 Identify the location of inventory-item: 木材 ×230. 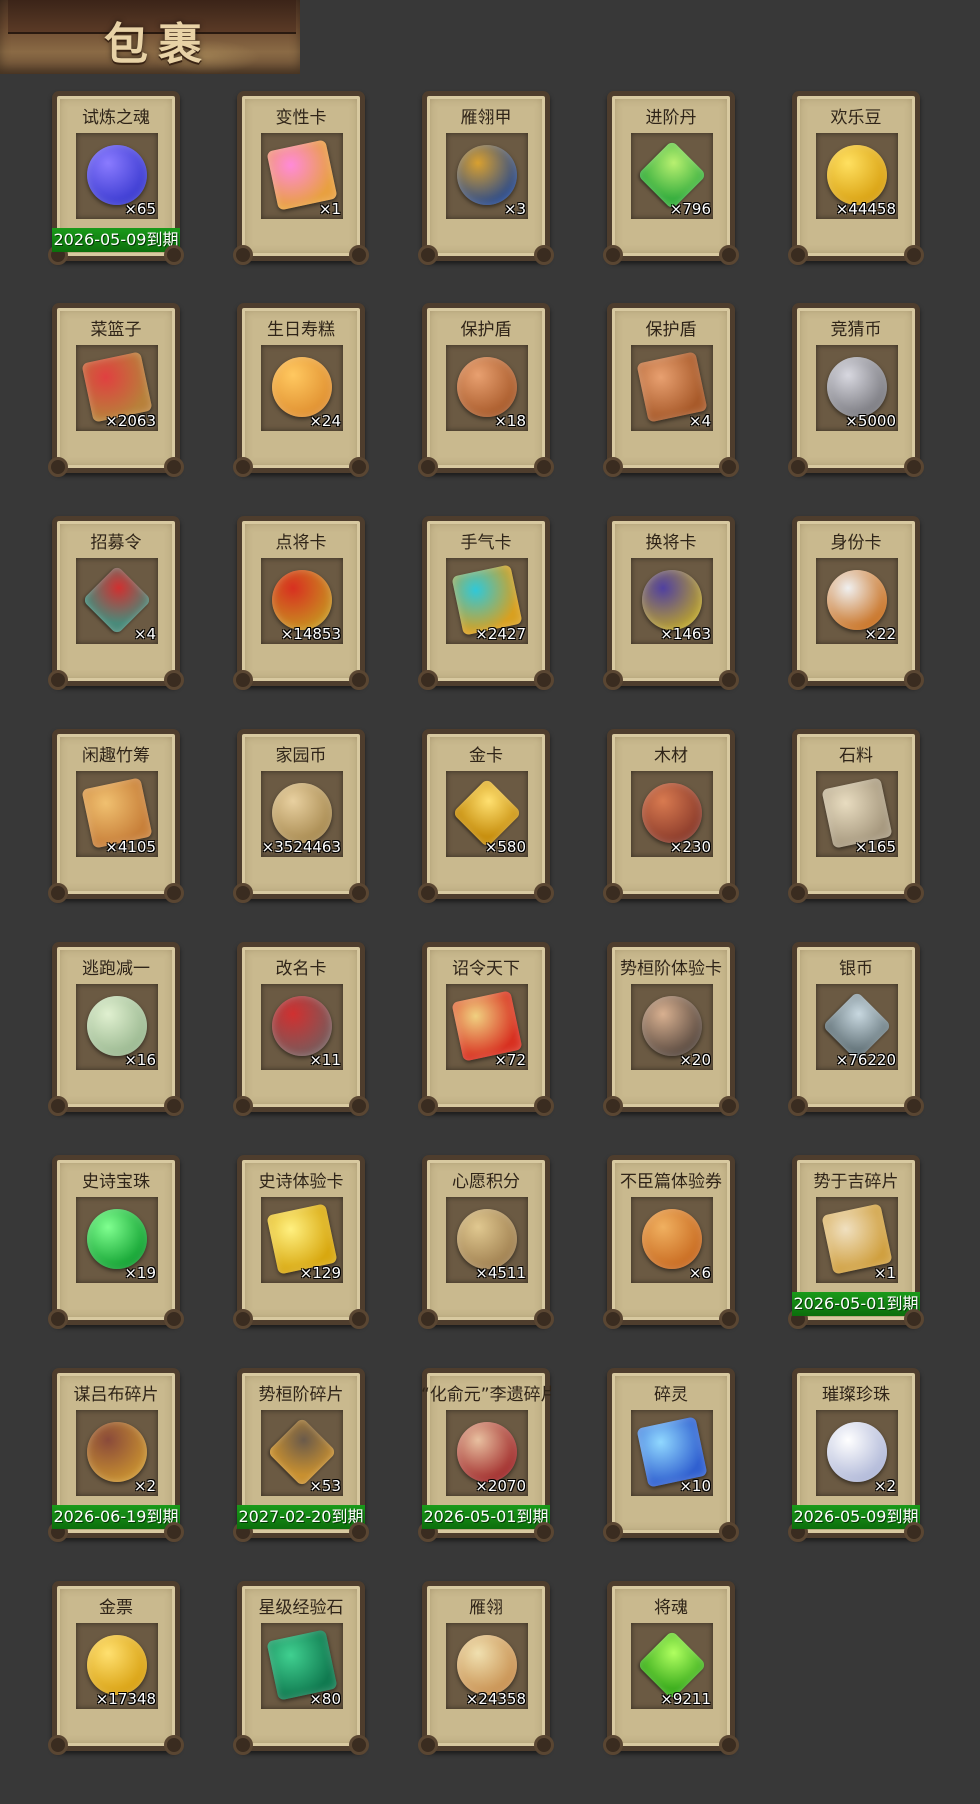
(671, 816).